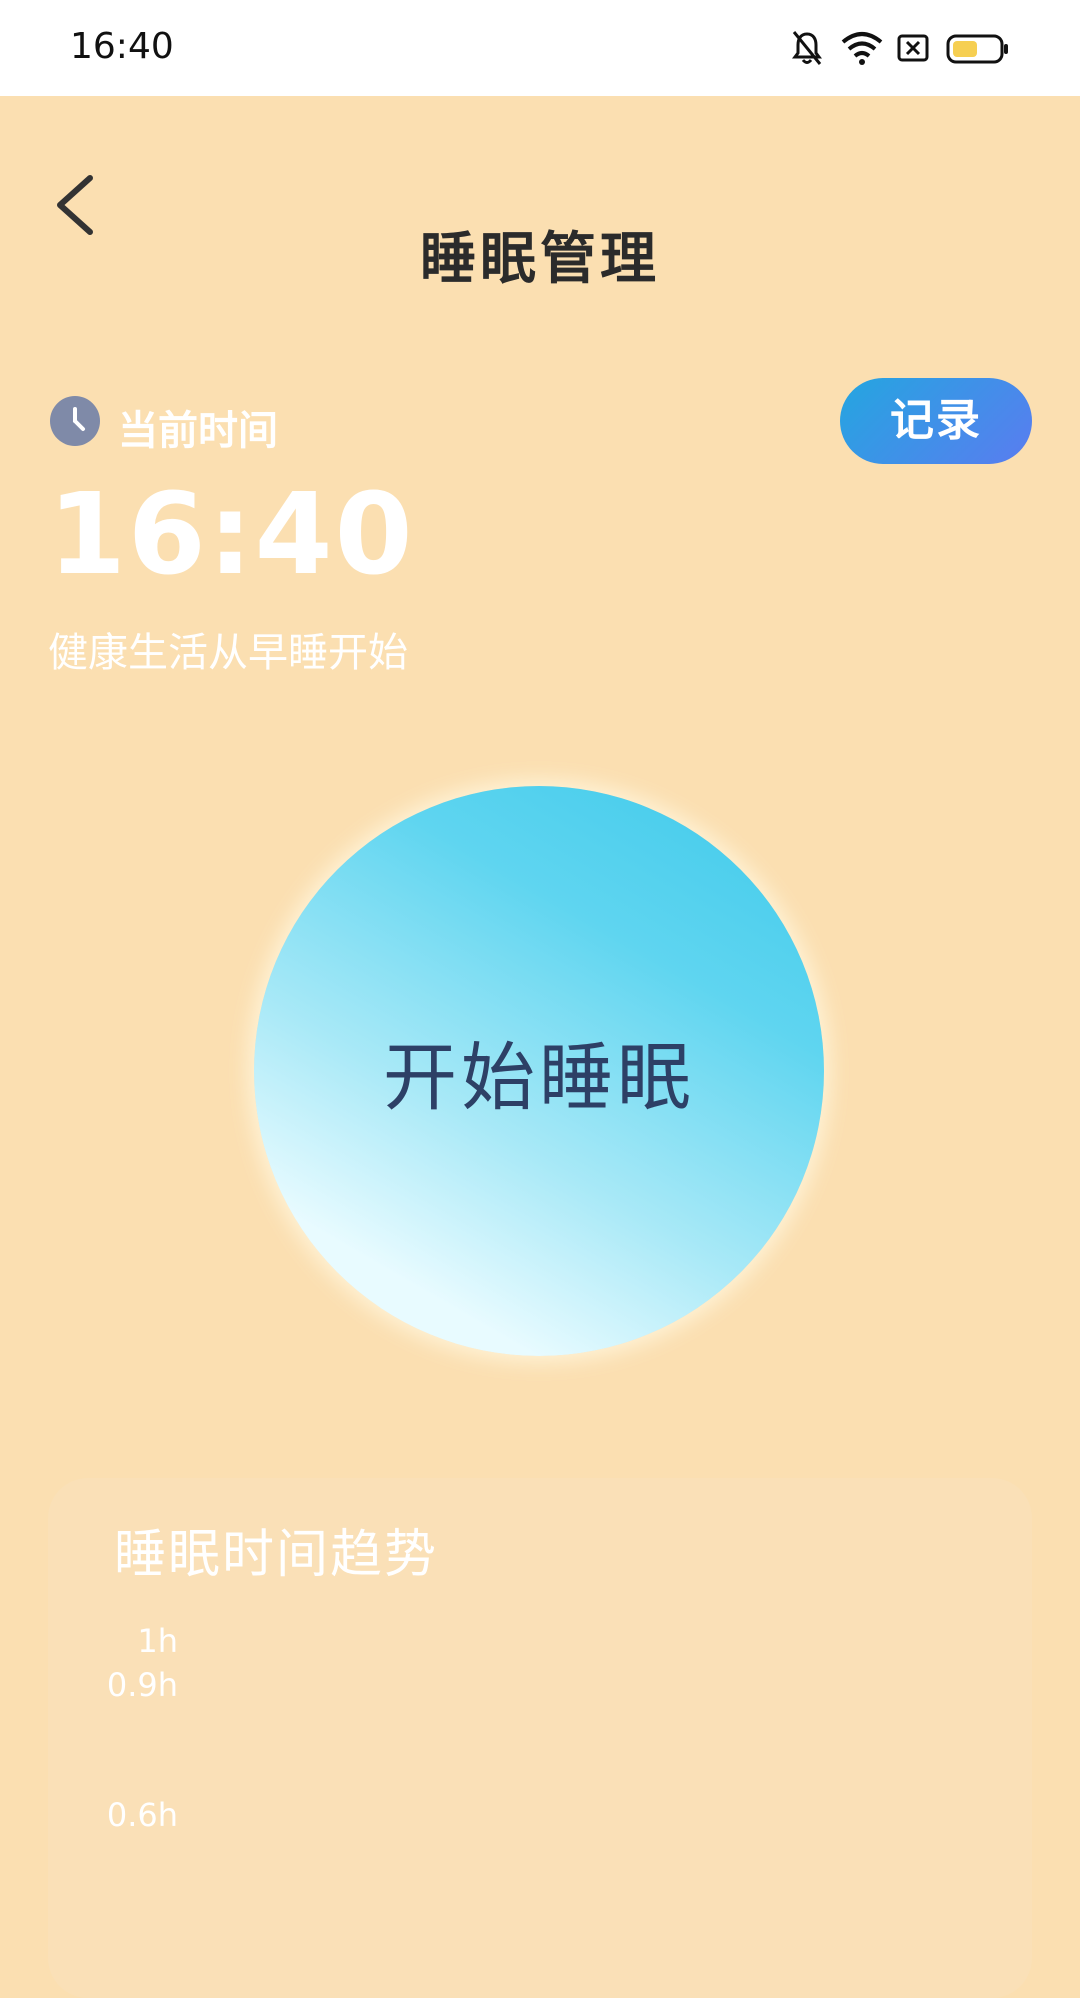 The width and height of the screenshot is (1080, 1998). I want to click on sim-x-icon, so click(913, 48).